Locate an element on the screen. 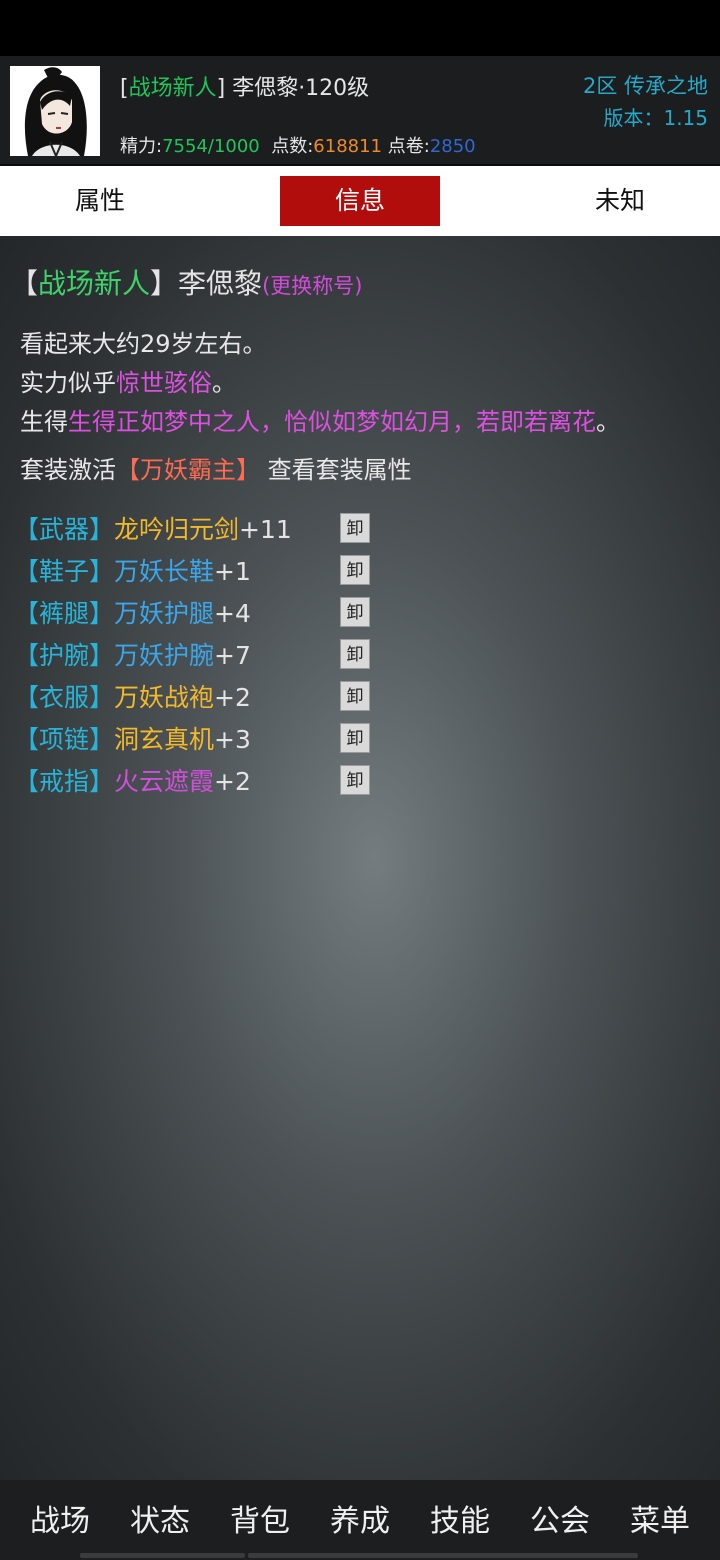 Image resolution: width=720 pixels, height=1560 pixels. strength-description: 实力似乎惊世骇俗。 is located at coordinates (128, 380).